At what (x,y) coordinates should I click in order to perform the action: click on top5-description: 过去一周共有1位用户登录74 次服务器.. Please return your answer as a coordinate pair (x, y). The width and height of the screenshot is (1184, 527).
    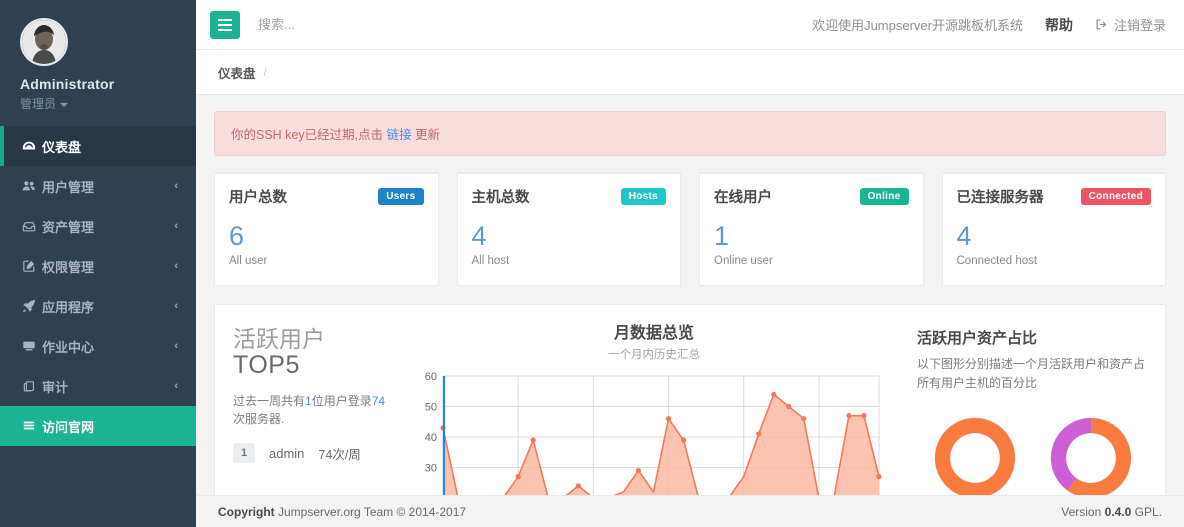
    Looking at the image, I should click on (313, 410).